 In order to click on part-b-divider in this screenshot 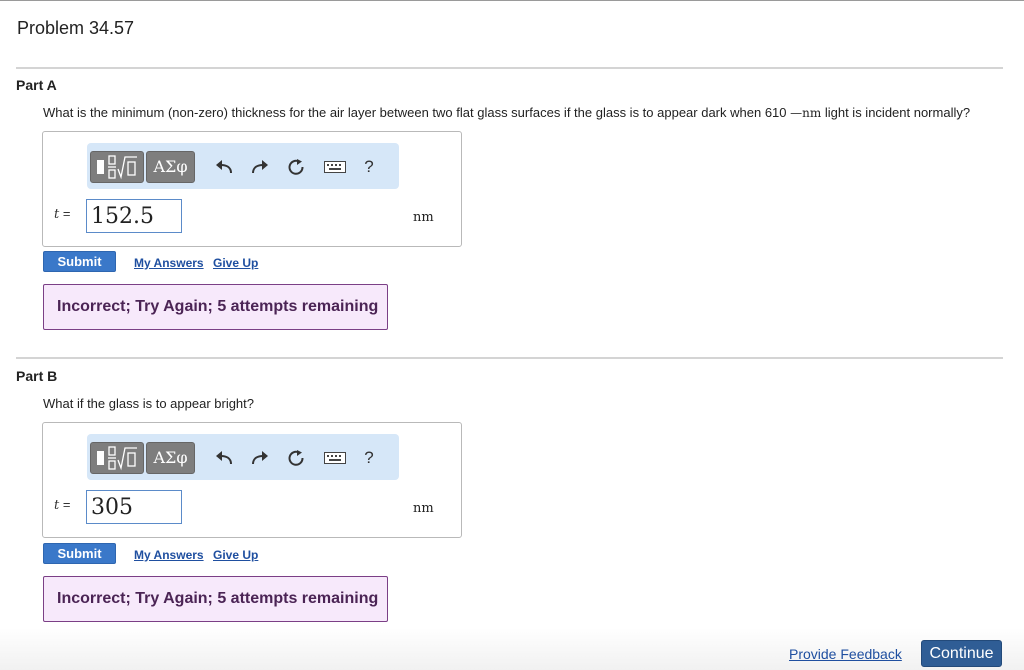, I will do `click(509, 358)`.